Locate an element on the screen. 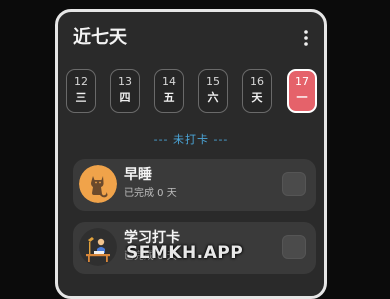 Image resolution: width=390 pixels, height=299 pixels. study-desk-icon is located at coordinates (98, 247).